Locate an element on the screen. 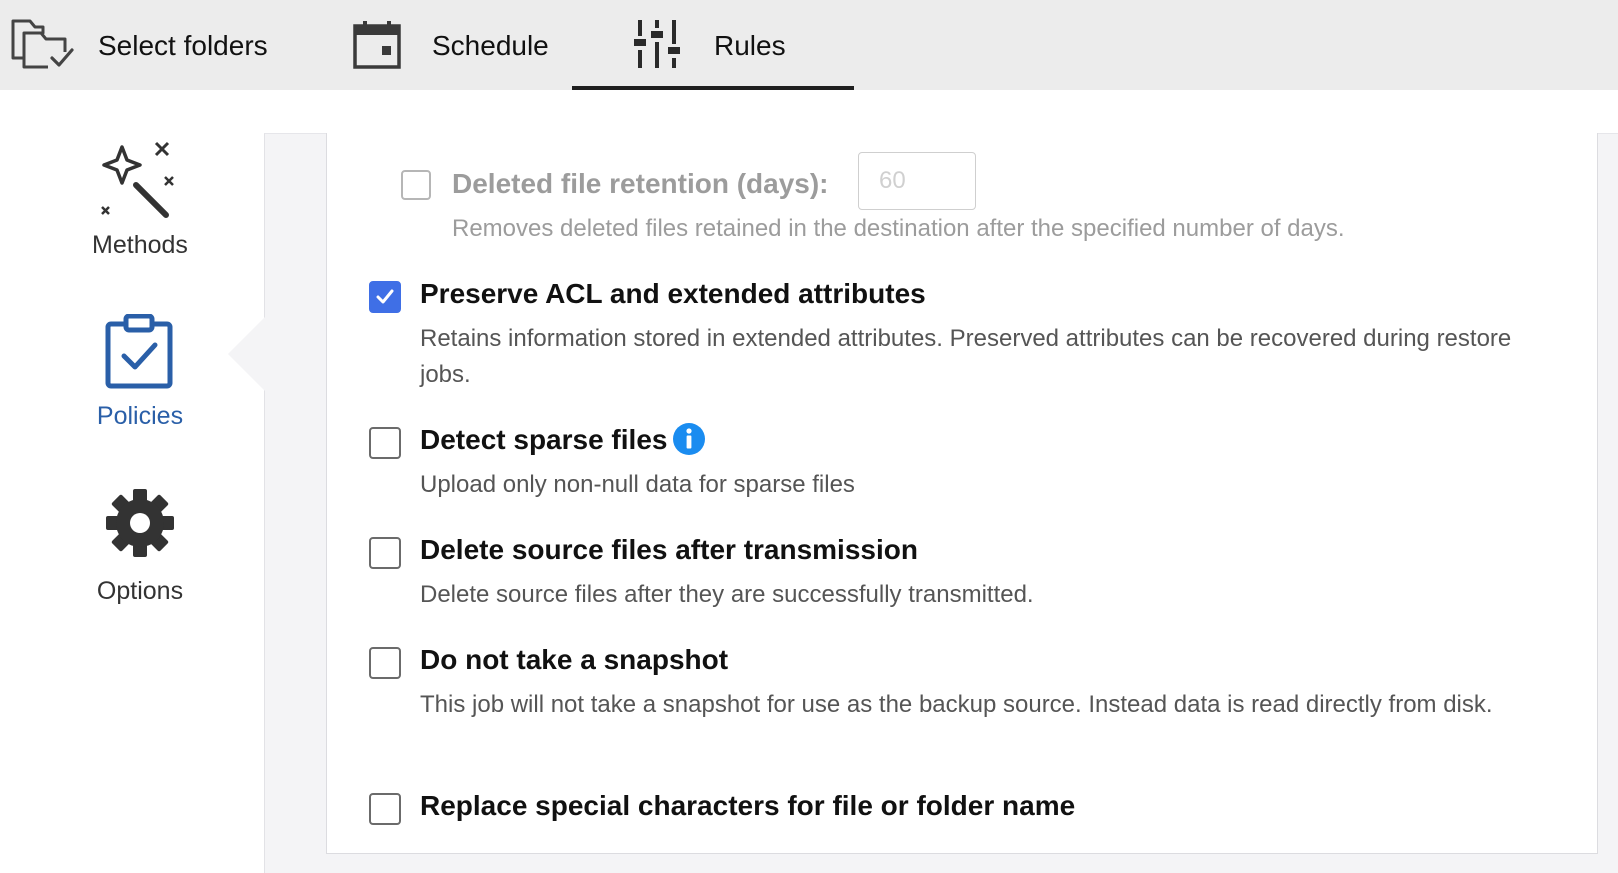 The height and width of the screenshot is (873, 1618). active-tab-indicator is located at coordinates (713, 88).